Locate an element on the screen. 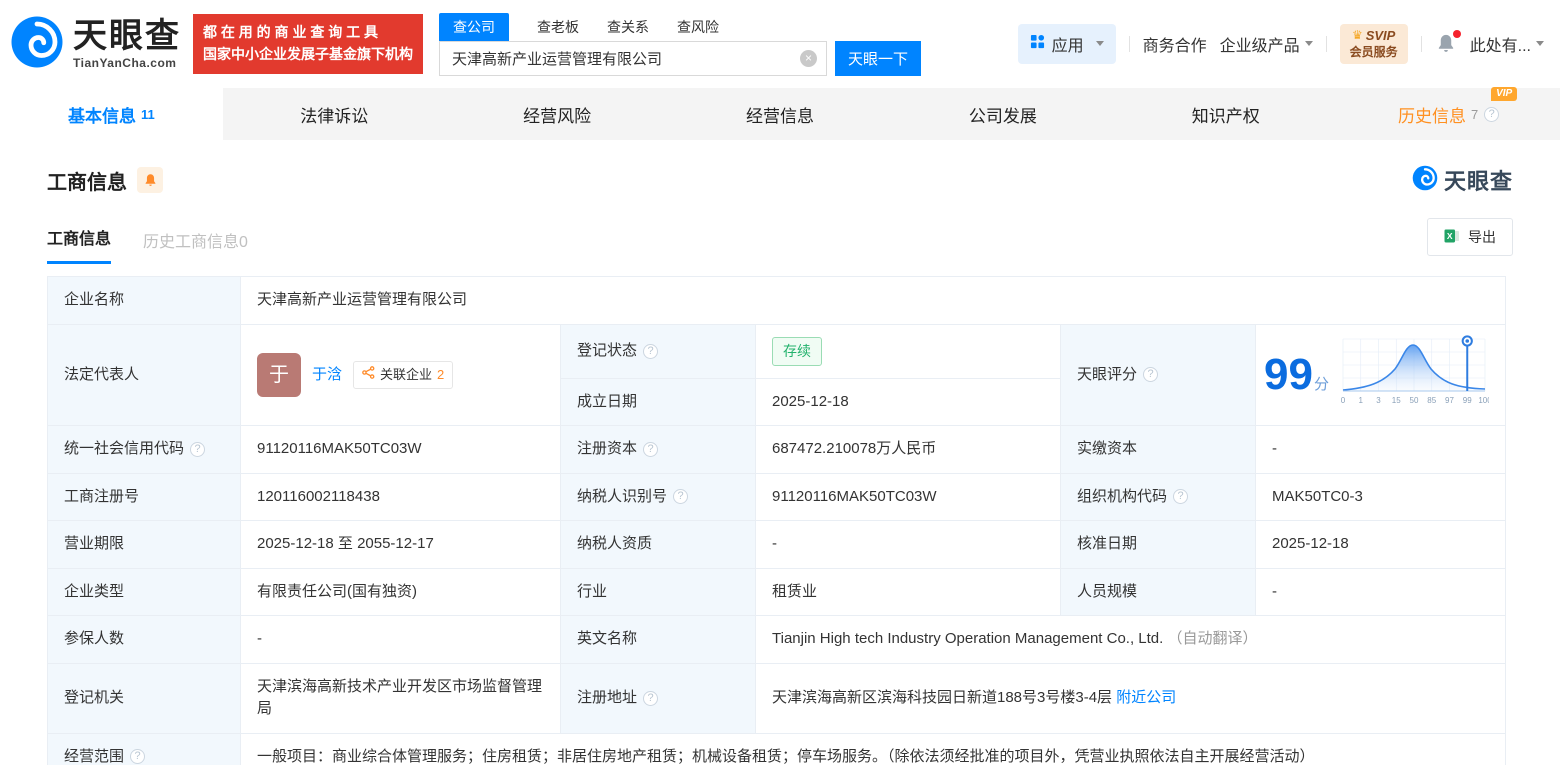 This screenshot has width=1560, height=765. legal-rep-cell: 于 于浛 关联企业 2 is located at coordinates (400, 374).